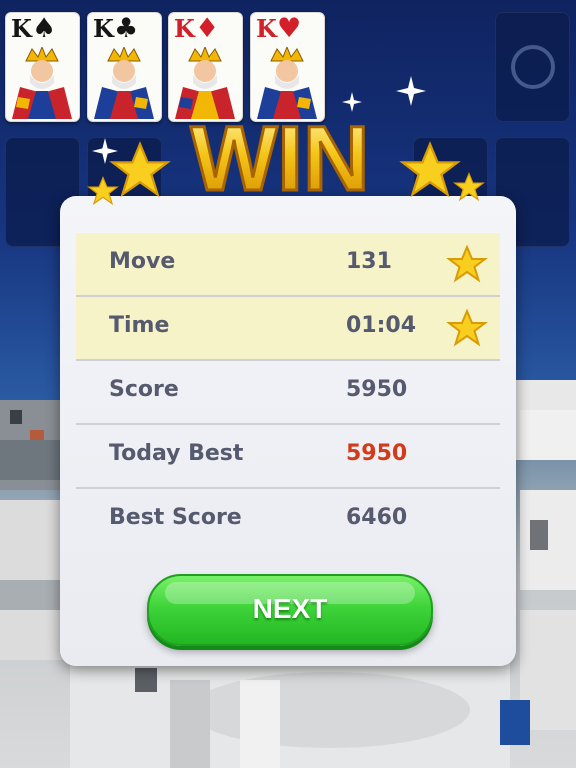 The width and height of the screenshot is (576, 768). What do you see at coordinates (288, 457) in the screenshot?
I see `stat-row-today-best: Today Best 5950` at bounding box center [288, 457].